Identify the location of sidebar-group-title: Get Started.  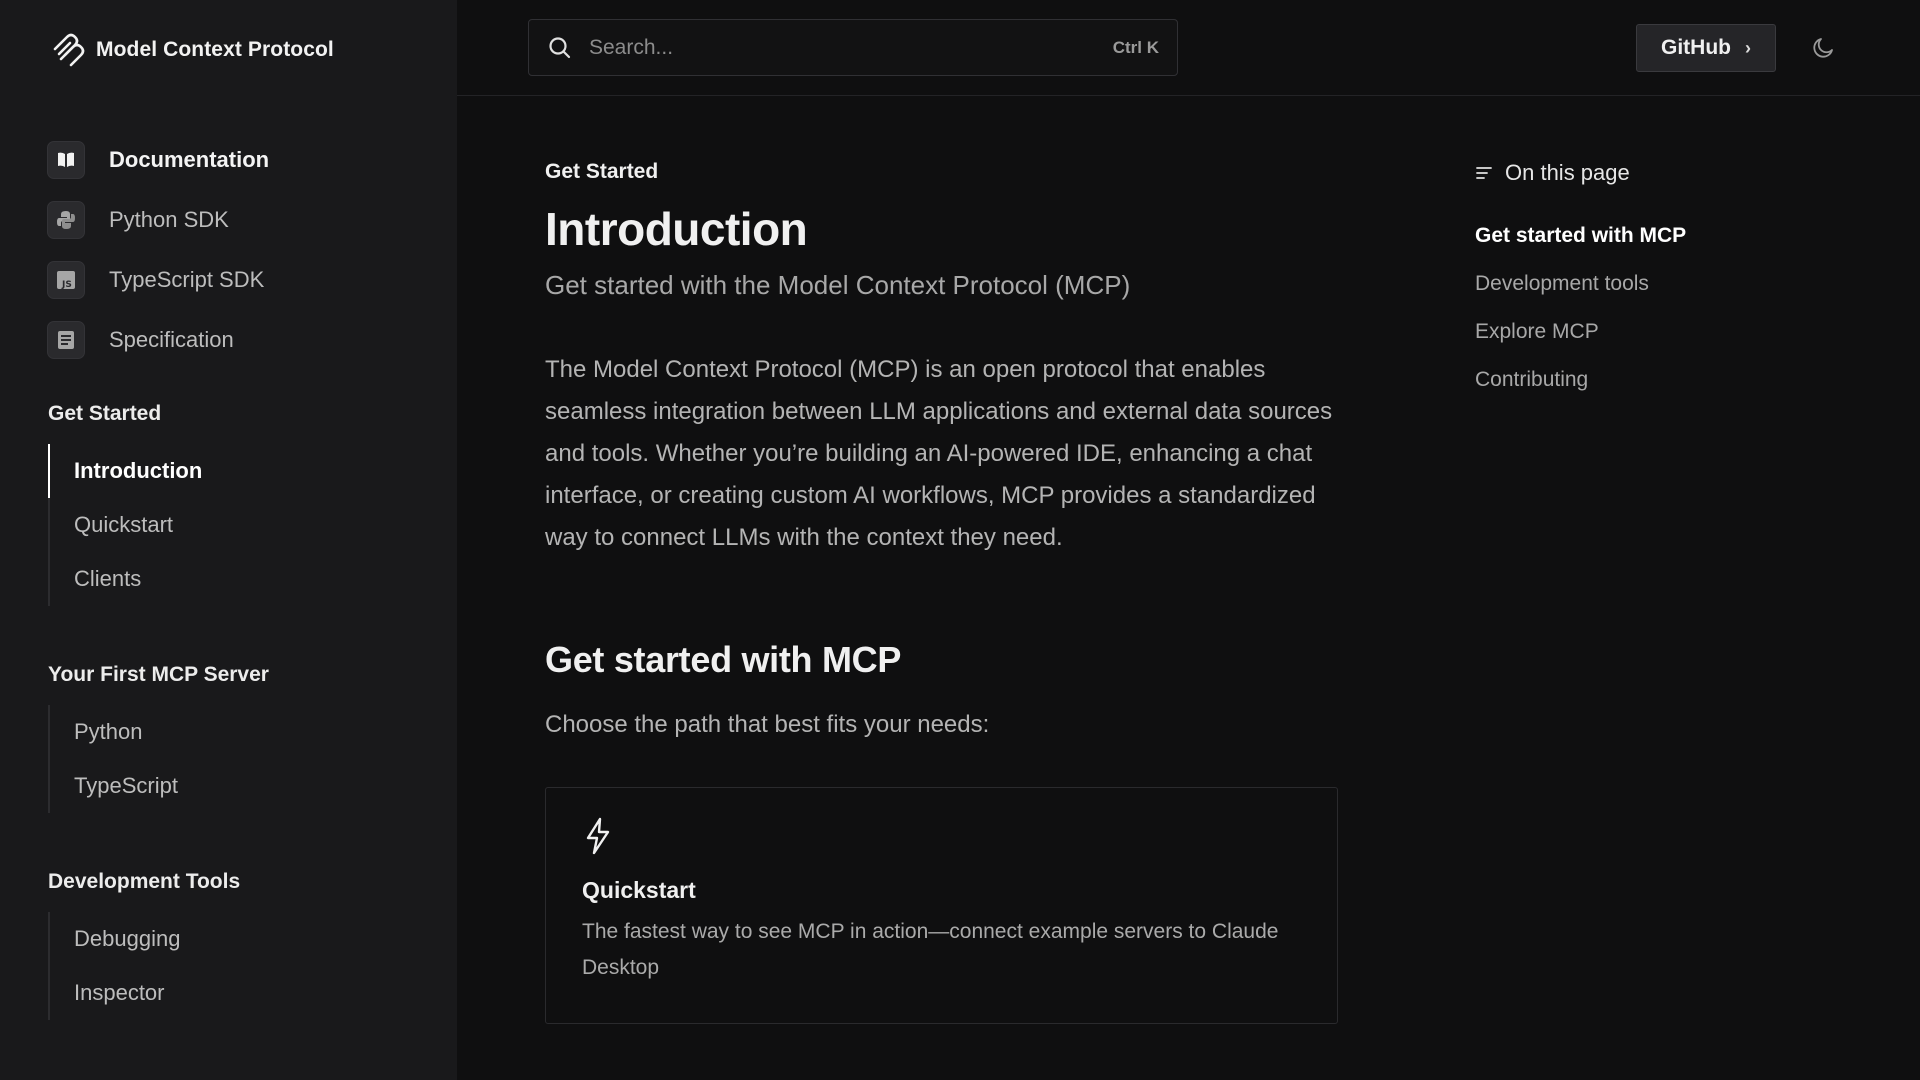
(105, 413).